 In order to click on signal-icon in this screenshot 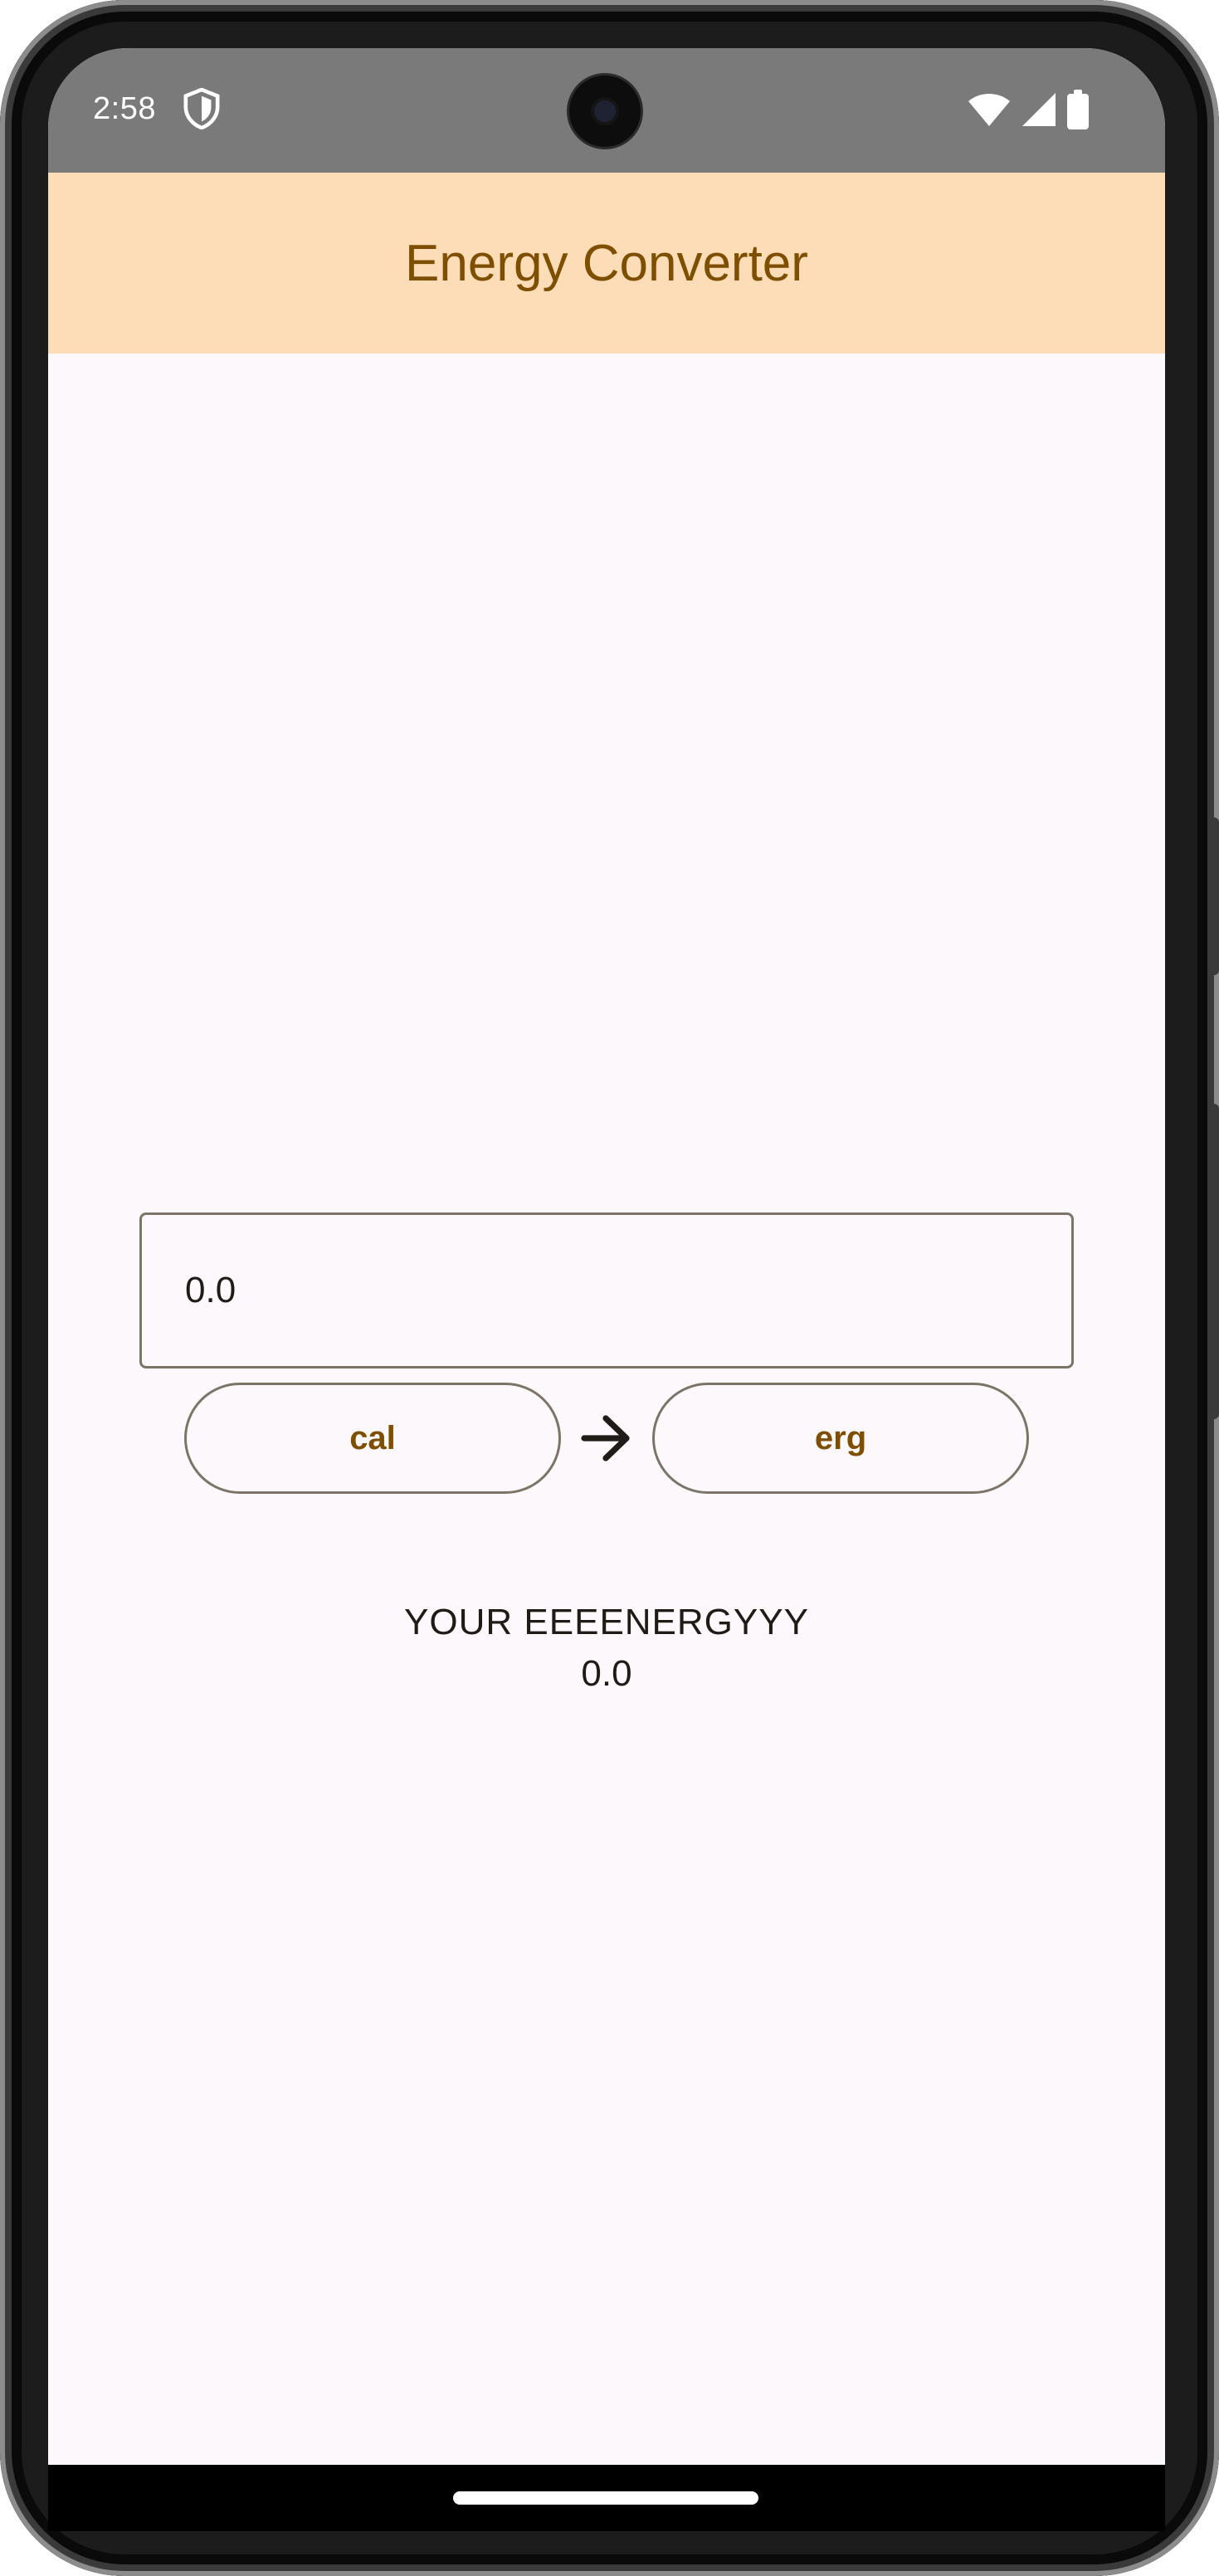, I will do `click(1039, 109)`.